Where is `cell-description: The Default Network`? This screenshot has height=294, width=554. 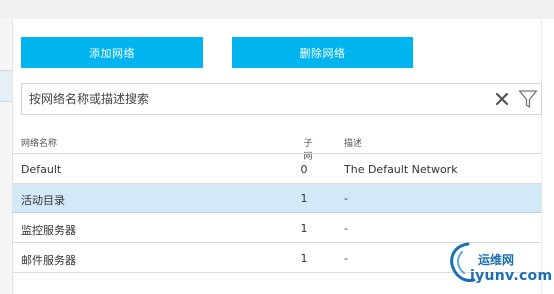 cell-description: The Default Network is located at coordinates (401, 169).